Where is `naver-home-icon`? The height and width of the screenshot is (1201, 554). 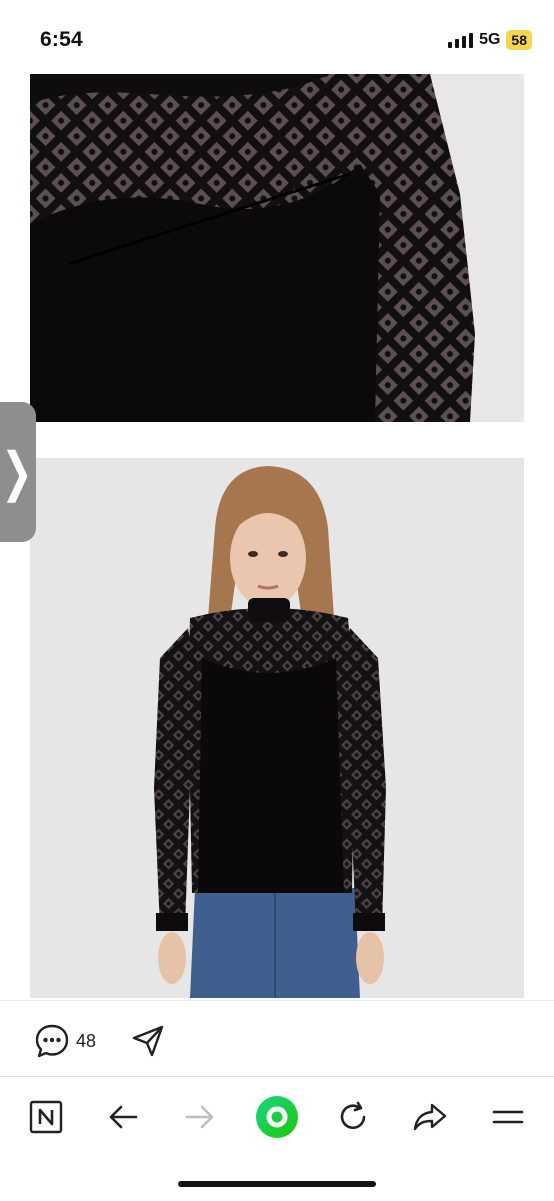
naver-home-icon is located at coordinates (46, 1117).